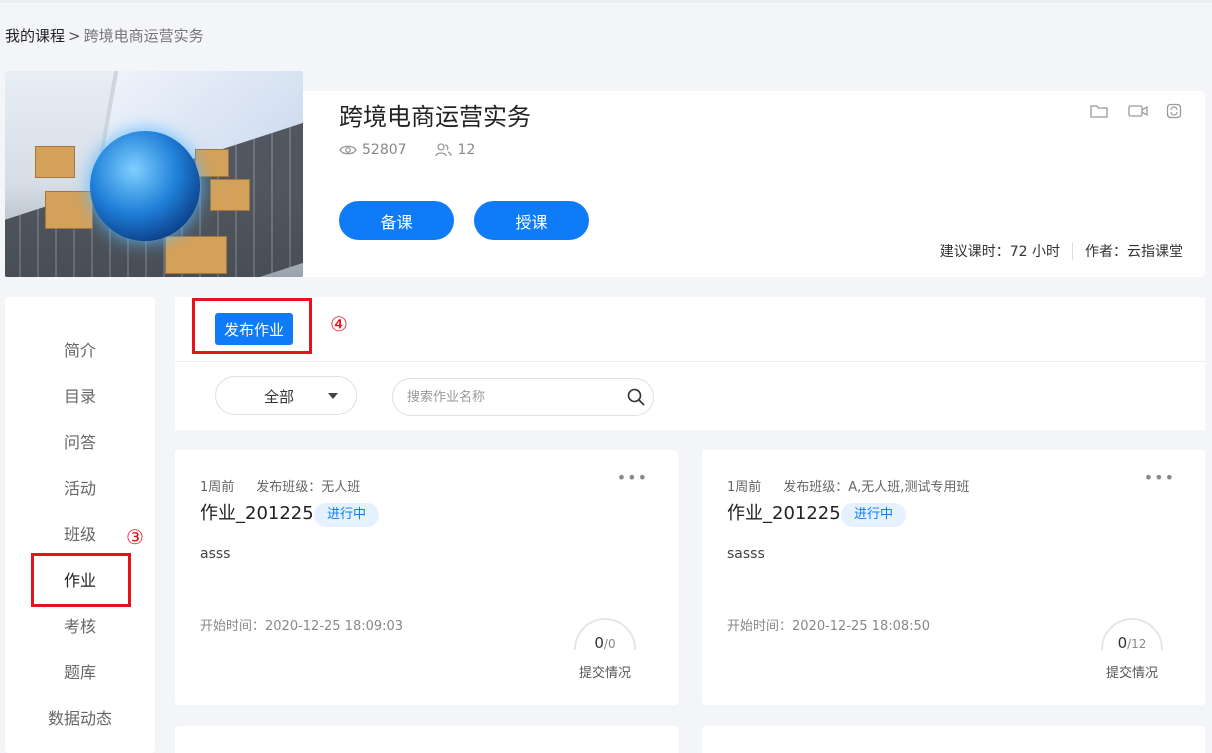  What do you see at coordinates (455, 150) in the screenshot?
I see `members-stat: 12` at bounding box center [455, 150].